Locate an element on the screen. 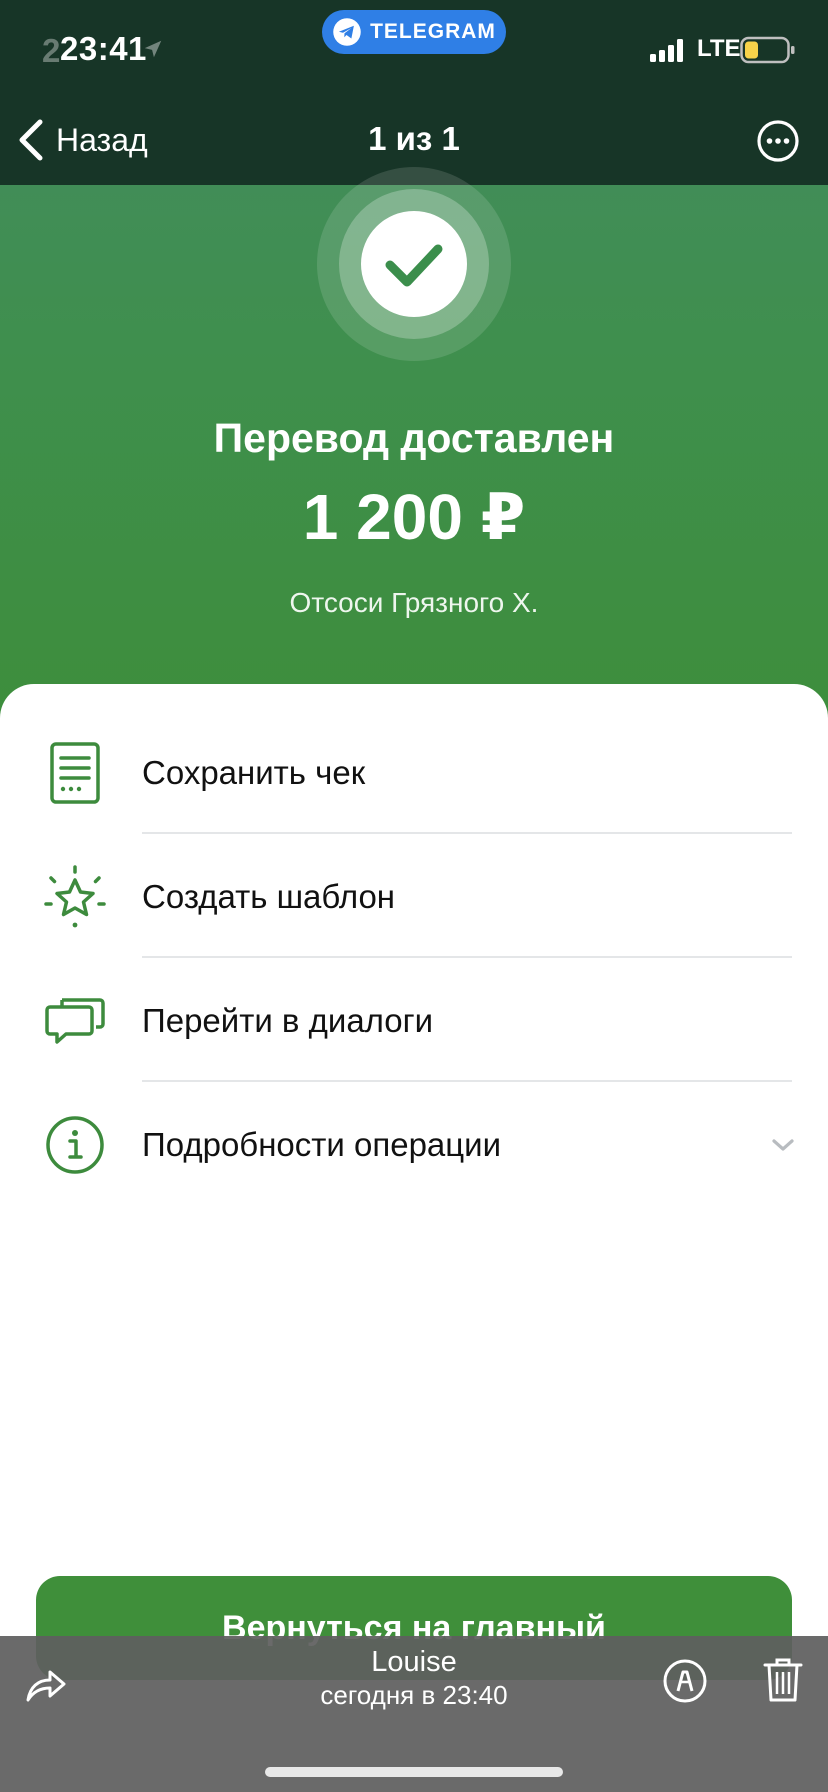 Image resolution: width=828 pixels, height=1792 pixels. battery-low-icon is located at coordinates (767, 50).